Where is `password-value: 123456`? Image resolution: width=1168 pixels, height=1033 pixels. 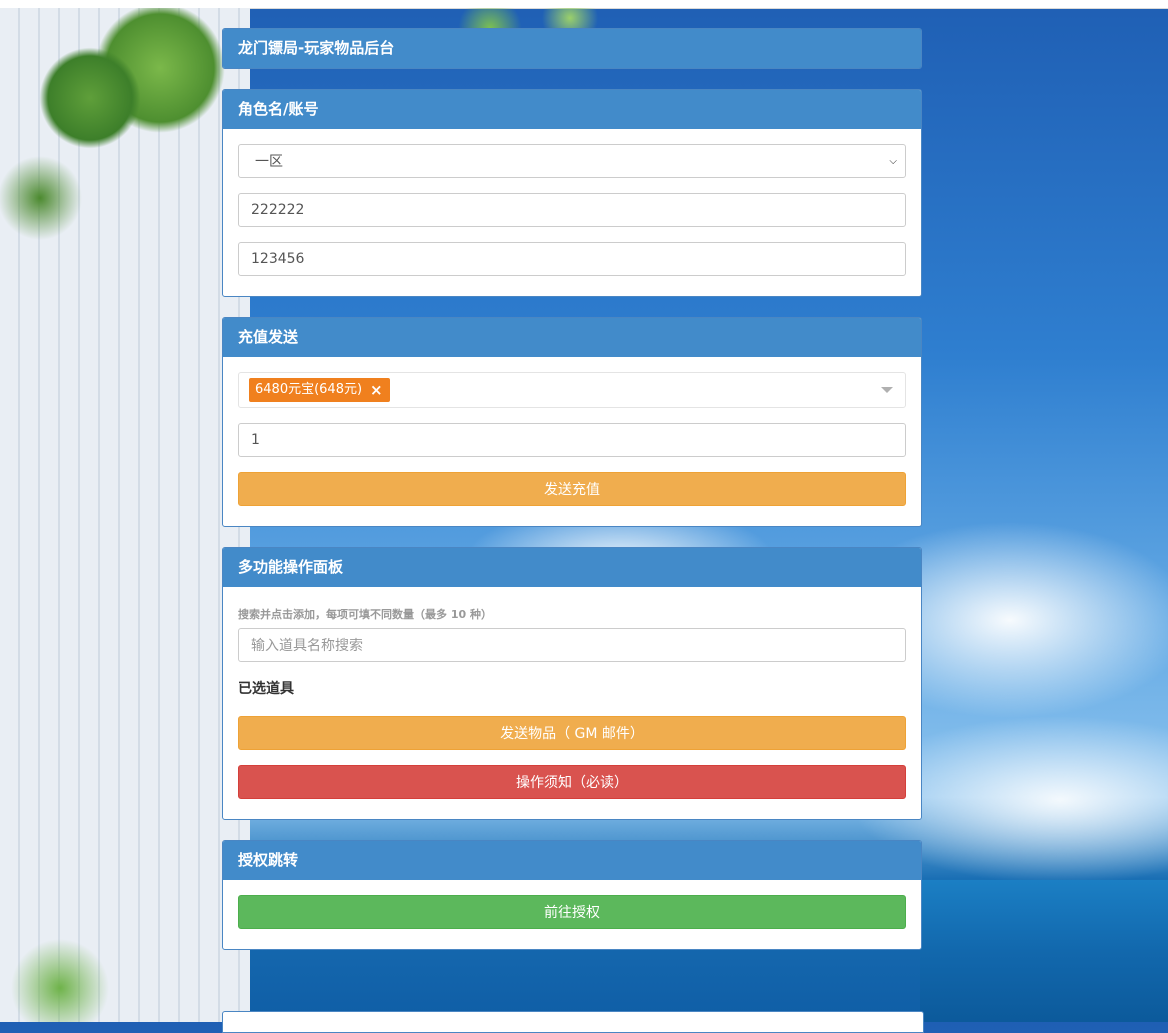
password-value: 123456 is located at coordinates (278, 259).